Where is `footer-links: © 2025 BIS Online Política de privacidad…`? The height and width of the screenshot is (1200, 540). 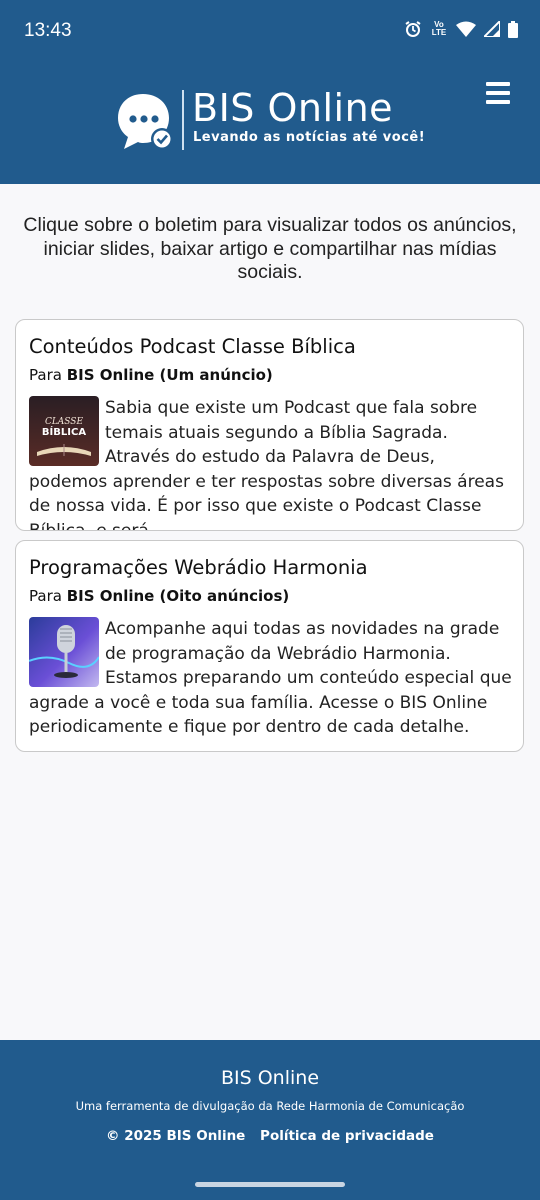
footer-links: © 2025 BIS Online Política de privacidad… is located at coordinates (270, 1136).